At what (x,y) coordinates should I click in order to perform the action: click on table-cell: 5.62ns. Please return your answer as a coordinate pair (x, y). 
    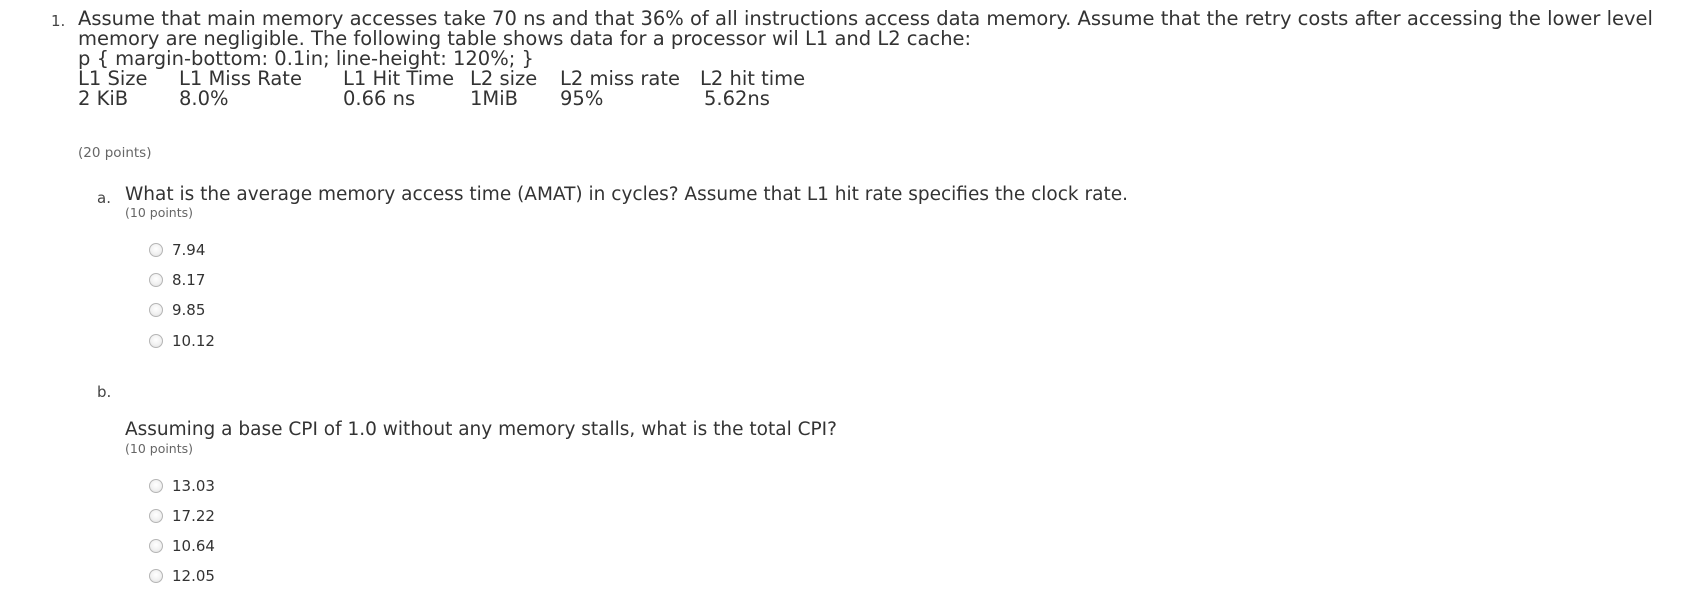
    Looking at the image, I should click on (737, 98).